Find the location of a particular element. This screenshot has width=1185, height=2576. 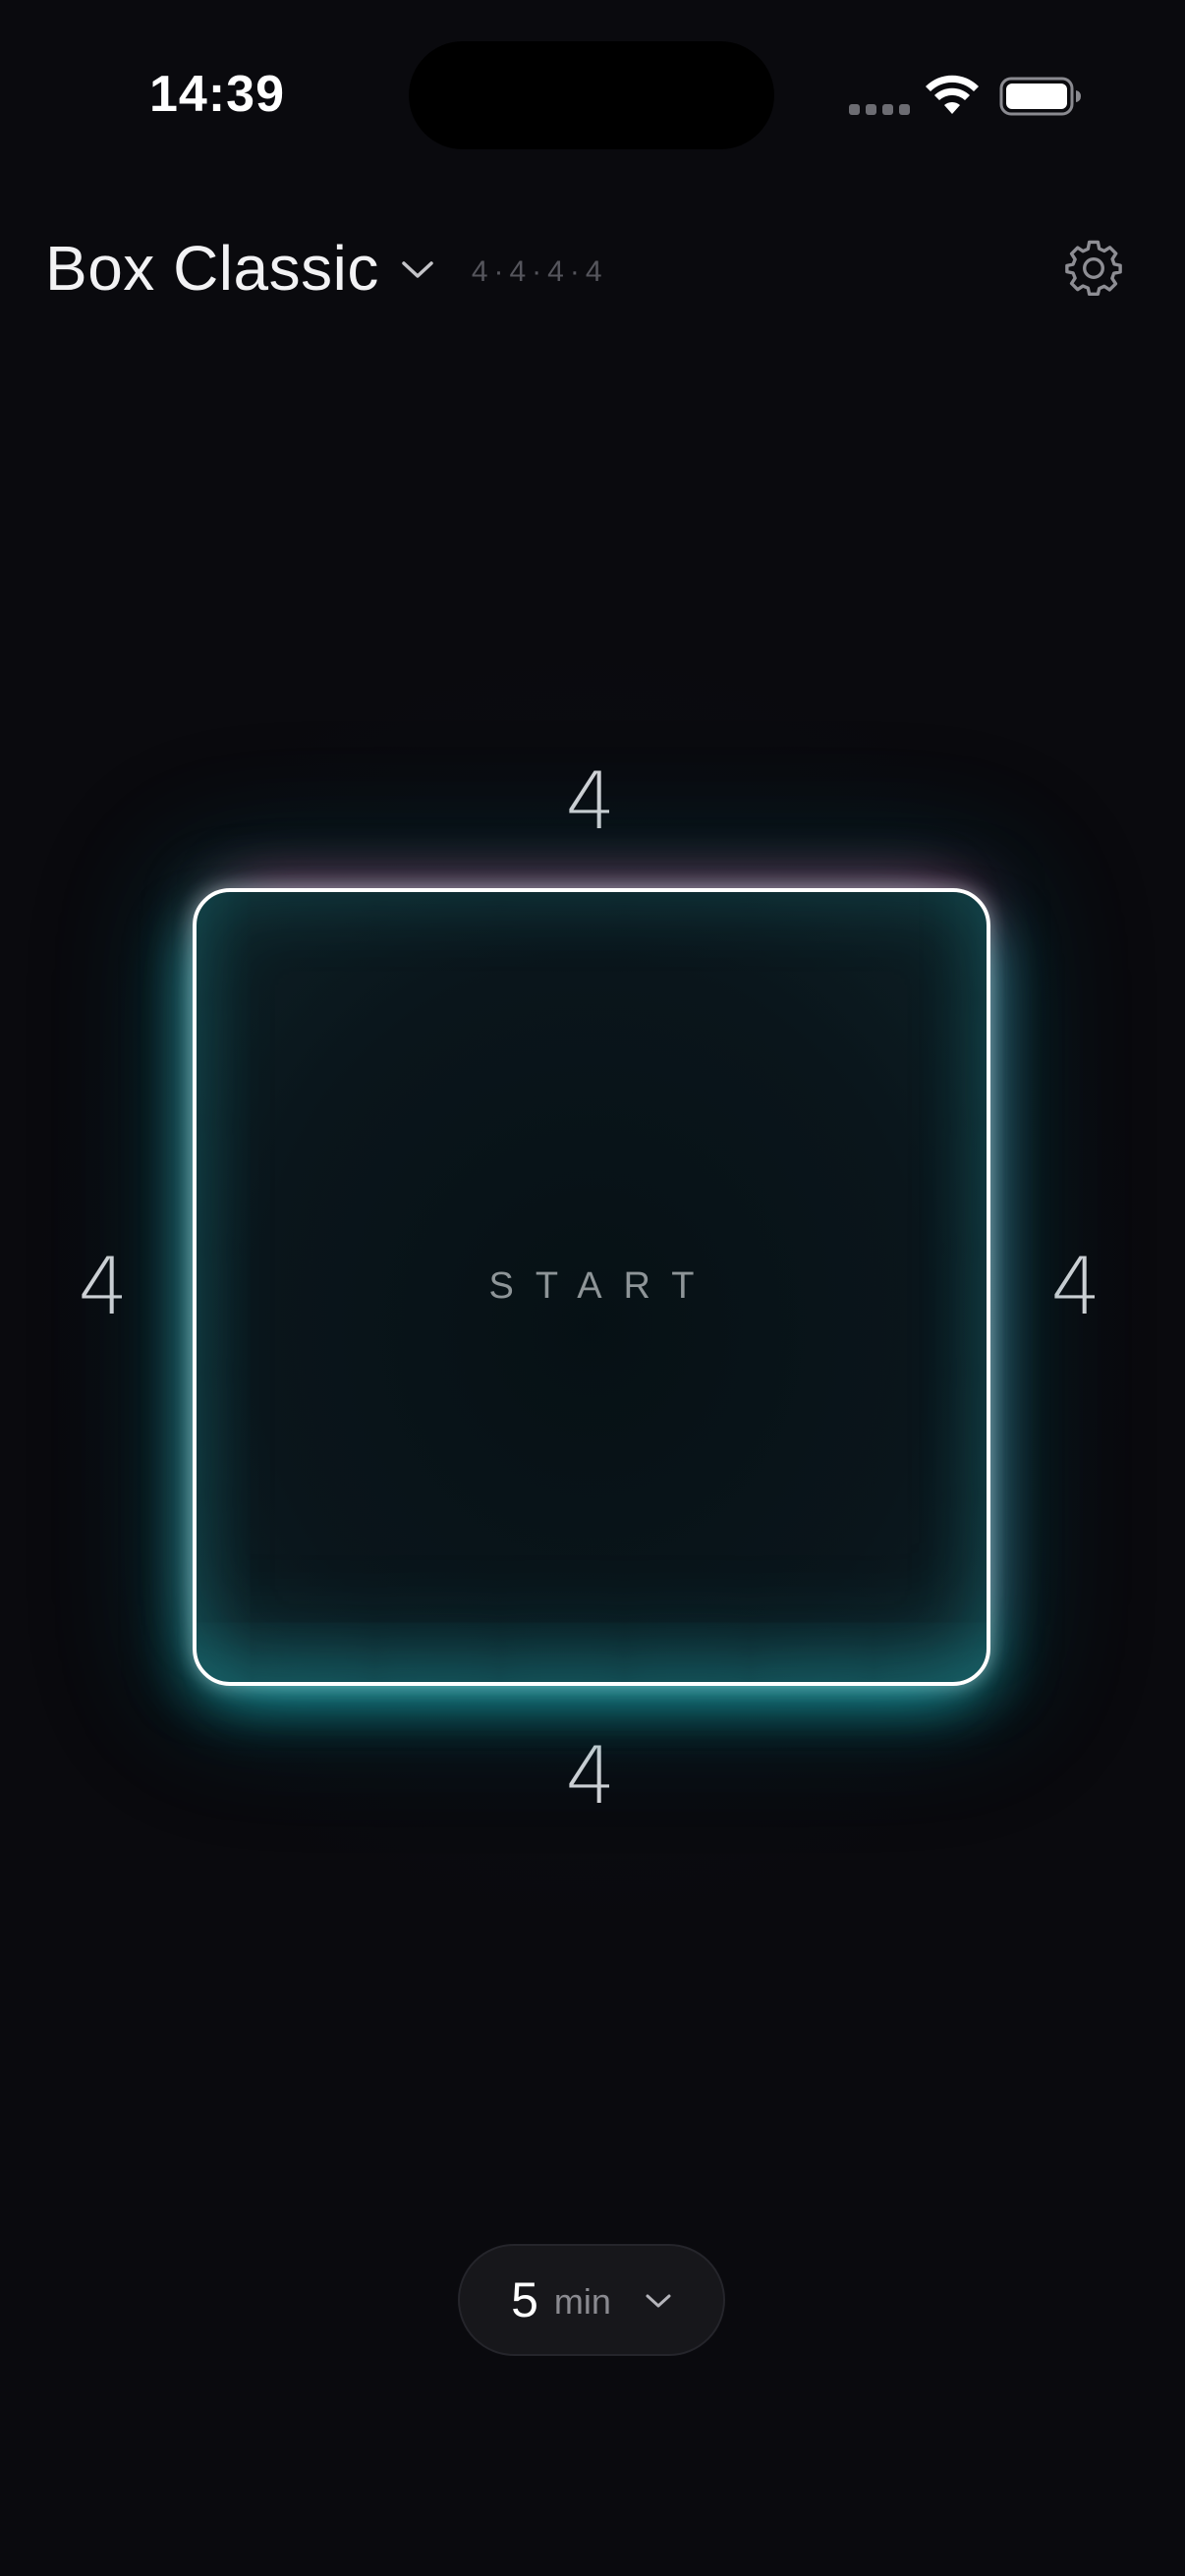

preset-pattern: 4·4·4·4 is located at coordinates (540, 271).